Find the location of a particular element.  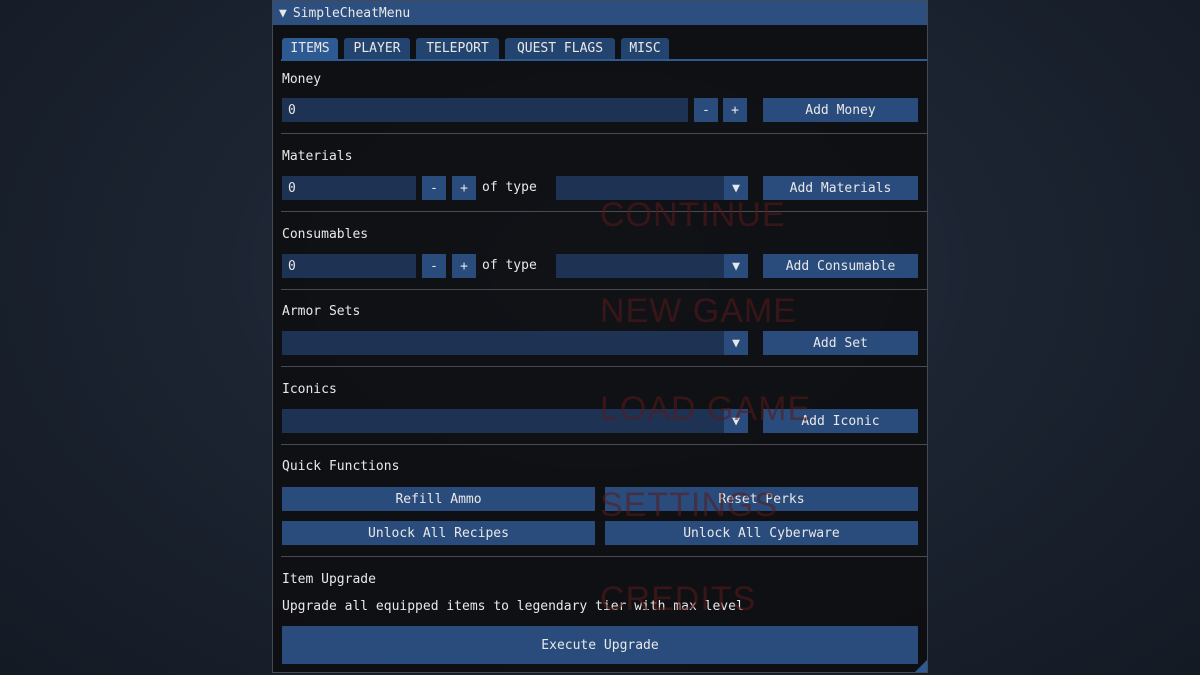

materials-quantity-input: 0 is located at coordinates (349, 188).